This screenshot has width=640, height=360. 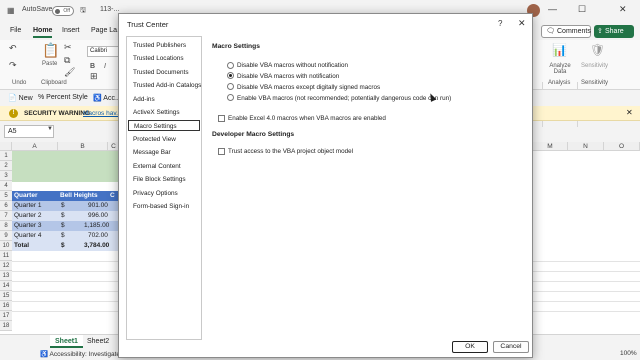 I want to click on paste-label: Paste, so click(x=49, y=64).